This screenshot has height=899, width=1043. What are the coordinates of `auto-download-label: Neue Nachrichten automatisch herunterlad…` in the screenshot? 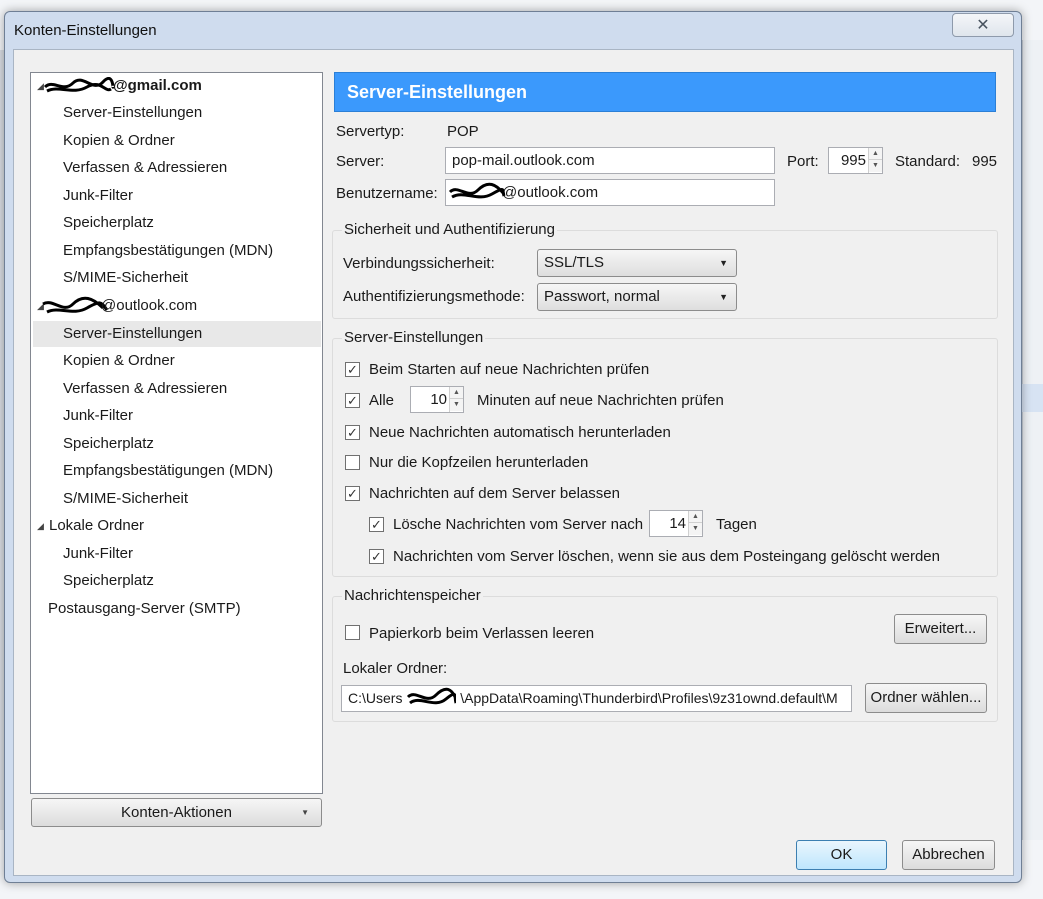 It's located at (520, 432).